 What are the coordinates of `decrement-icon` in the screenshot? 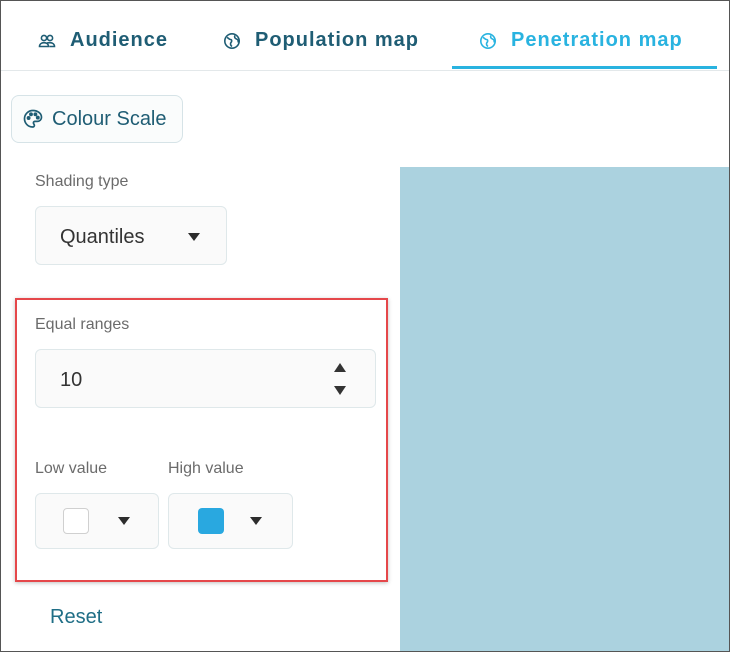 It's located at (340, 390).